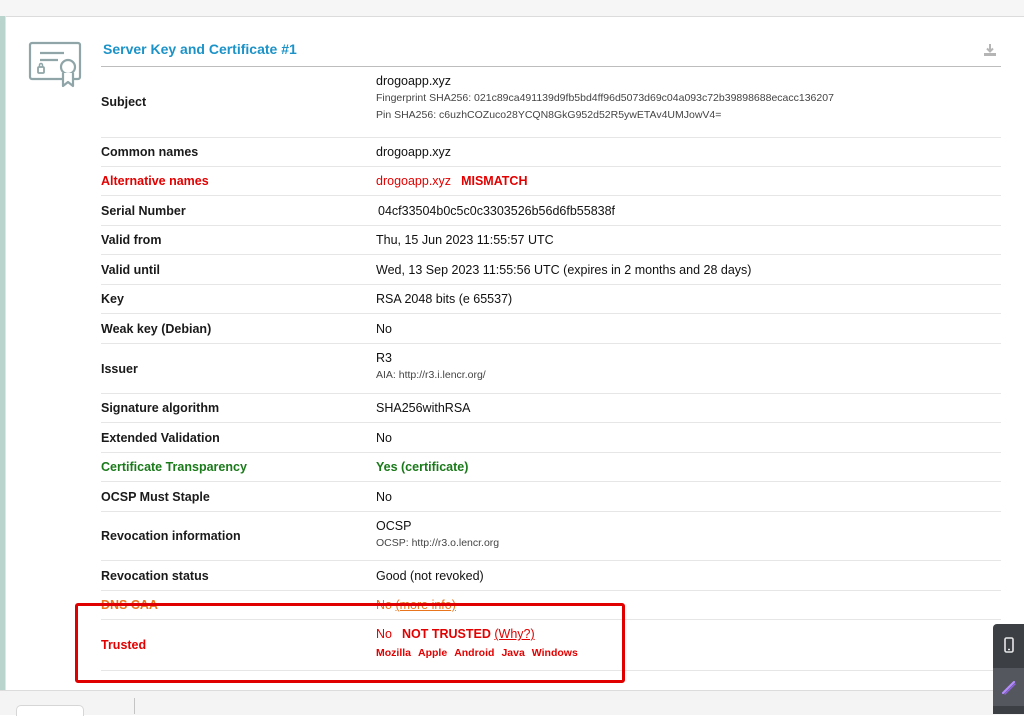  Describe the element at coordinates (124, 102) in the screenshot. I see `row-label: Subject` at that location.